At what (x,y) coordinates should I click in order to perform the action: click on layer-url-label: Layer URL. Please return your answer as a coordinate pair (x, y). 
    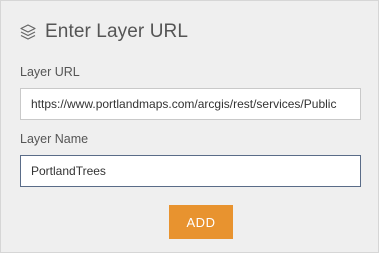
    Looking at the image, I should click on (50, 72).